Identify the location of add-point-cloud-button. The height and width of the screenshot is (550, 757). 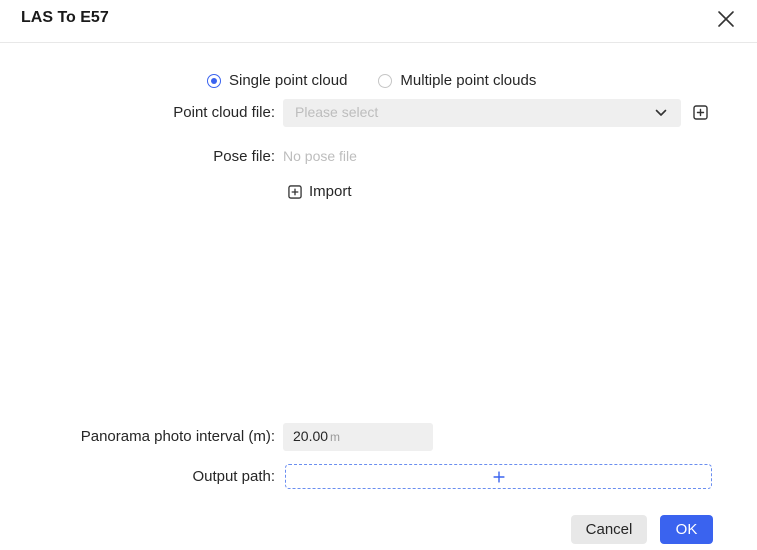
(700, 112).